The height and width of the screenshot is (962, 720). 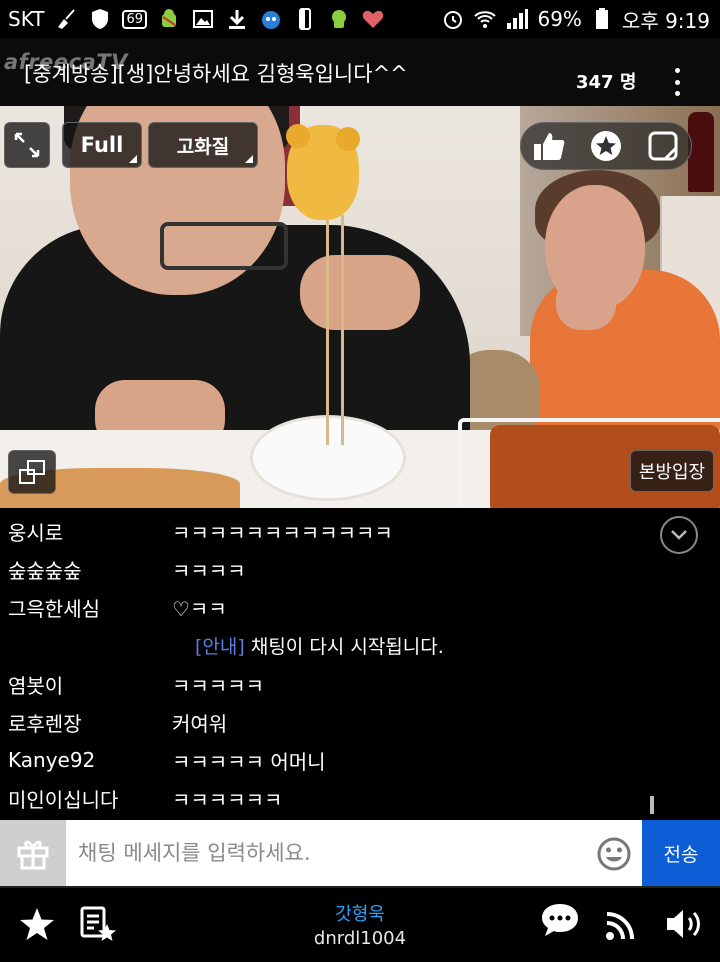 What do you see at coordinates (339, 19) in the screenshot?
I see `android-green-icon` at bounding box center [339, 19].